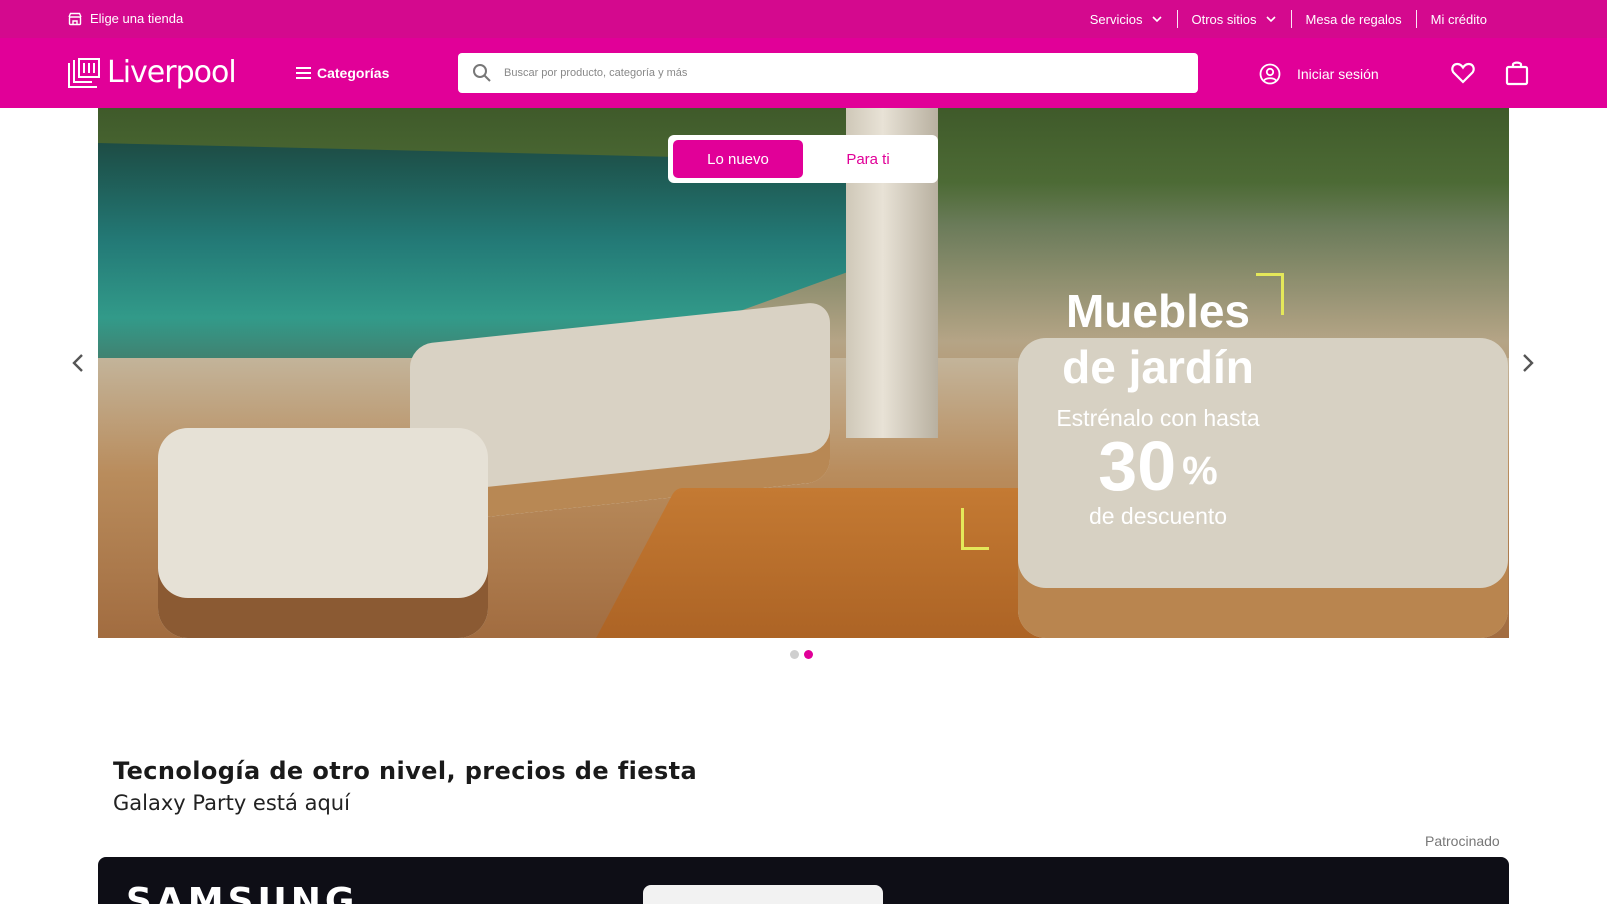 Image resolution: width=1607 pixels, height=904 pixels. I want to click on logo-mark-icon, so click(84, 72).